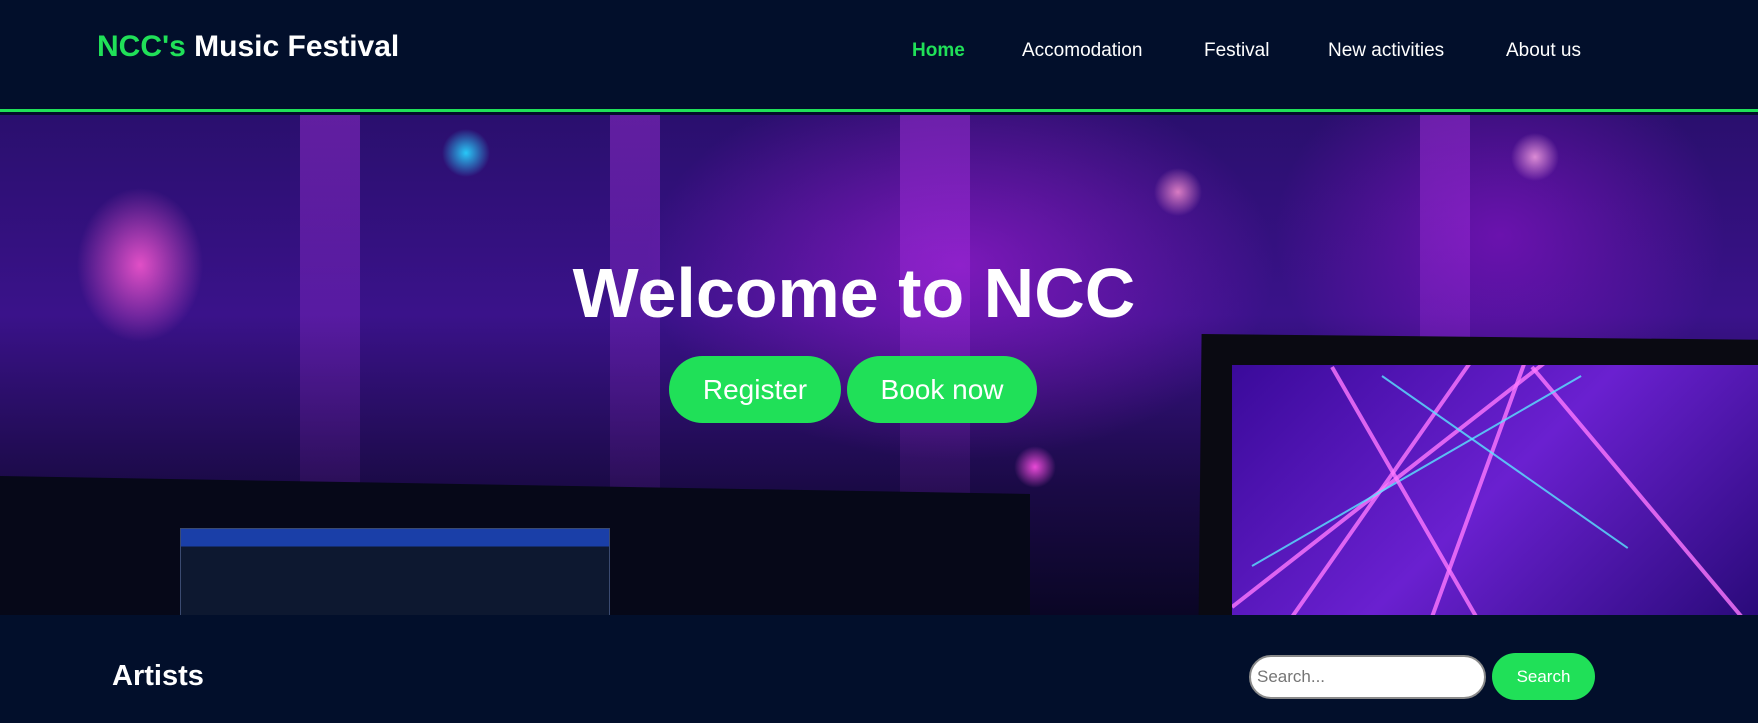  What do you see at coordinates (1082, 51) in the screenshot?
I see `nav-accomodation: Accomodation` at bounding box center [1082, 51].